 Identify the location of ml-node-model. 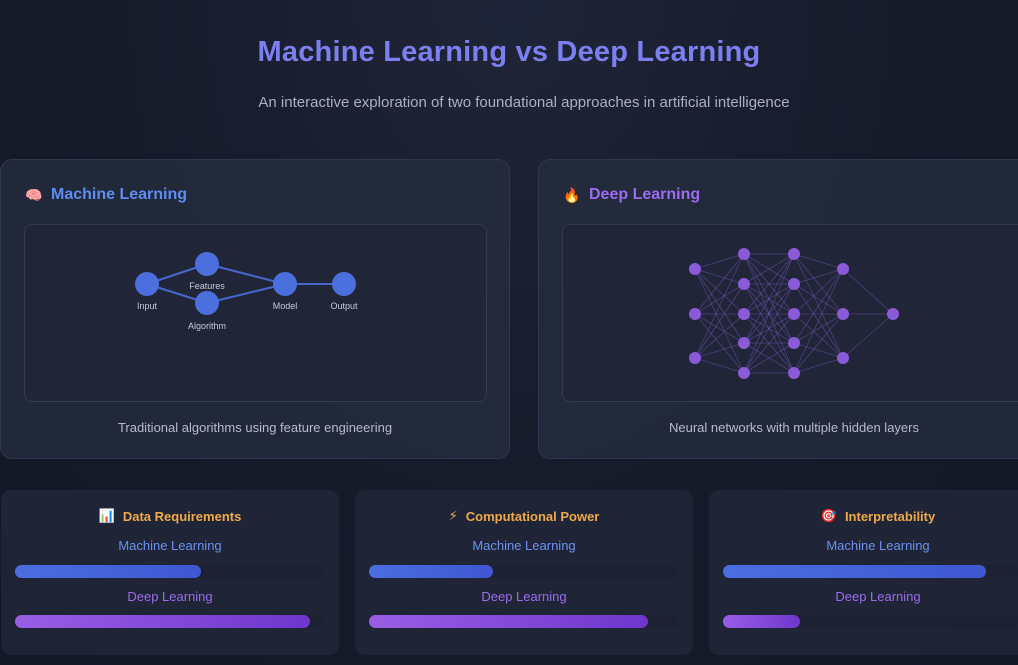
(285, 284).